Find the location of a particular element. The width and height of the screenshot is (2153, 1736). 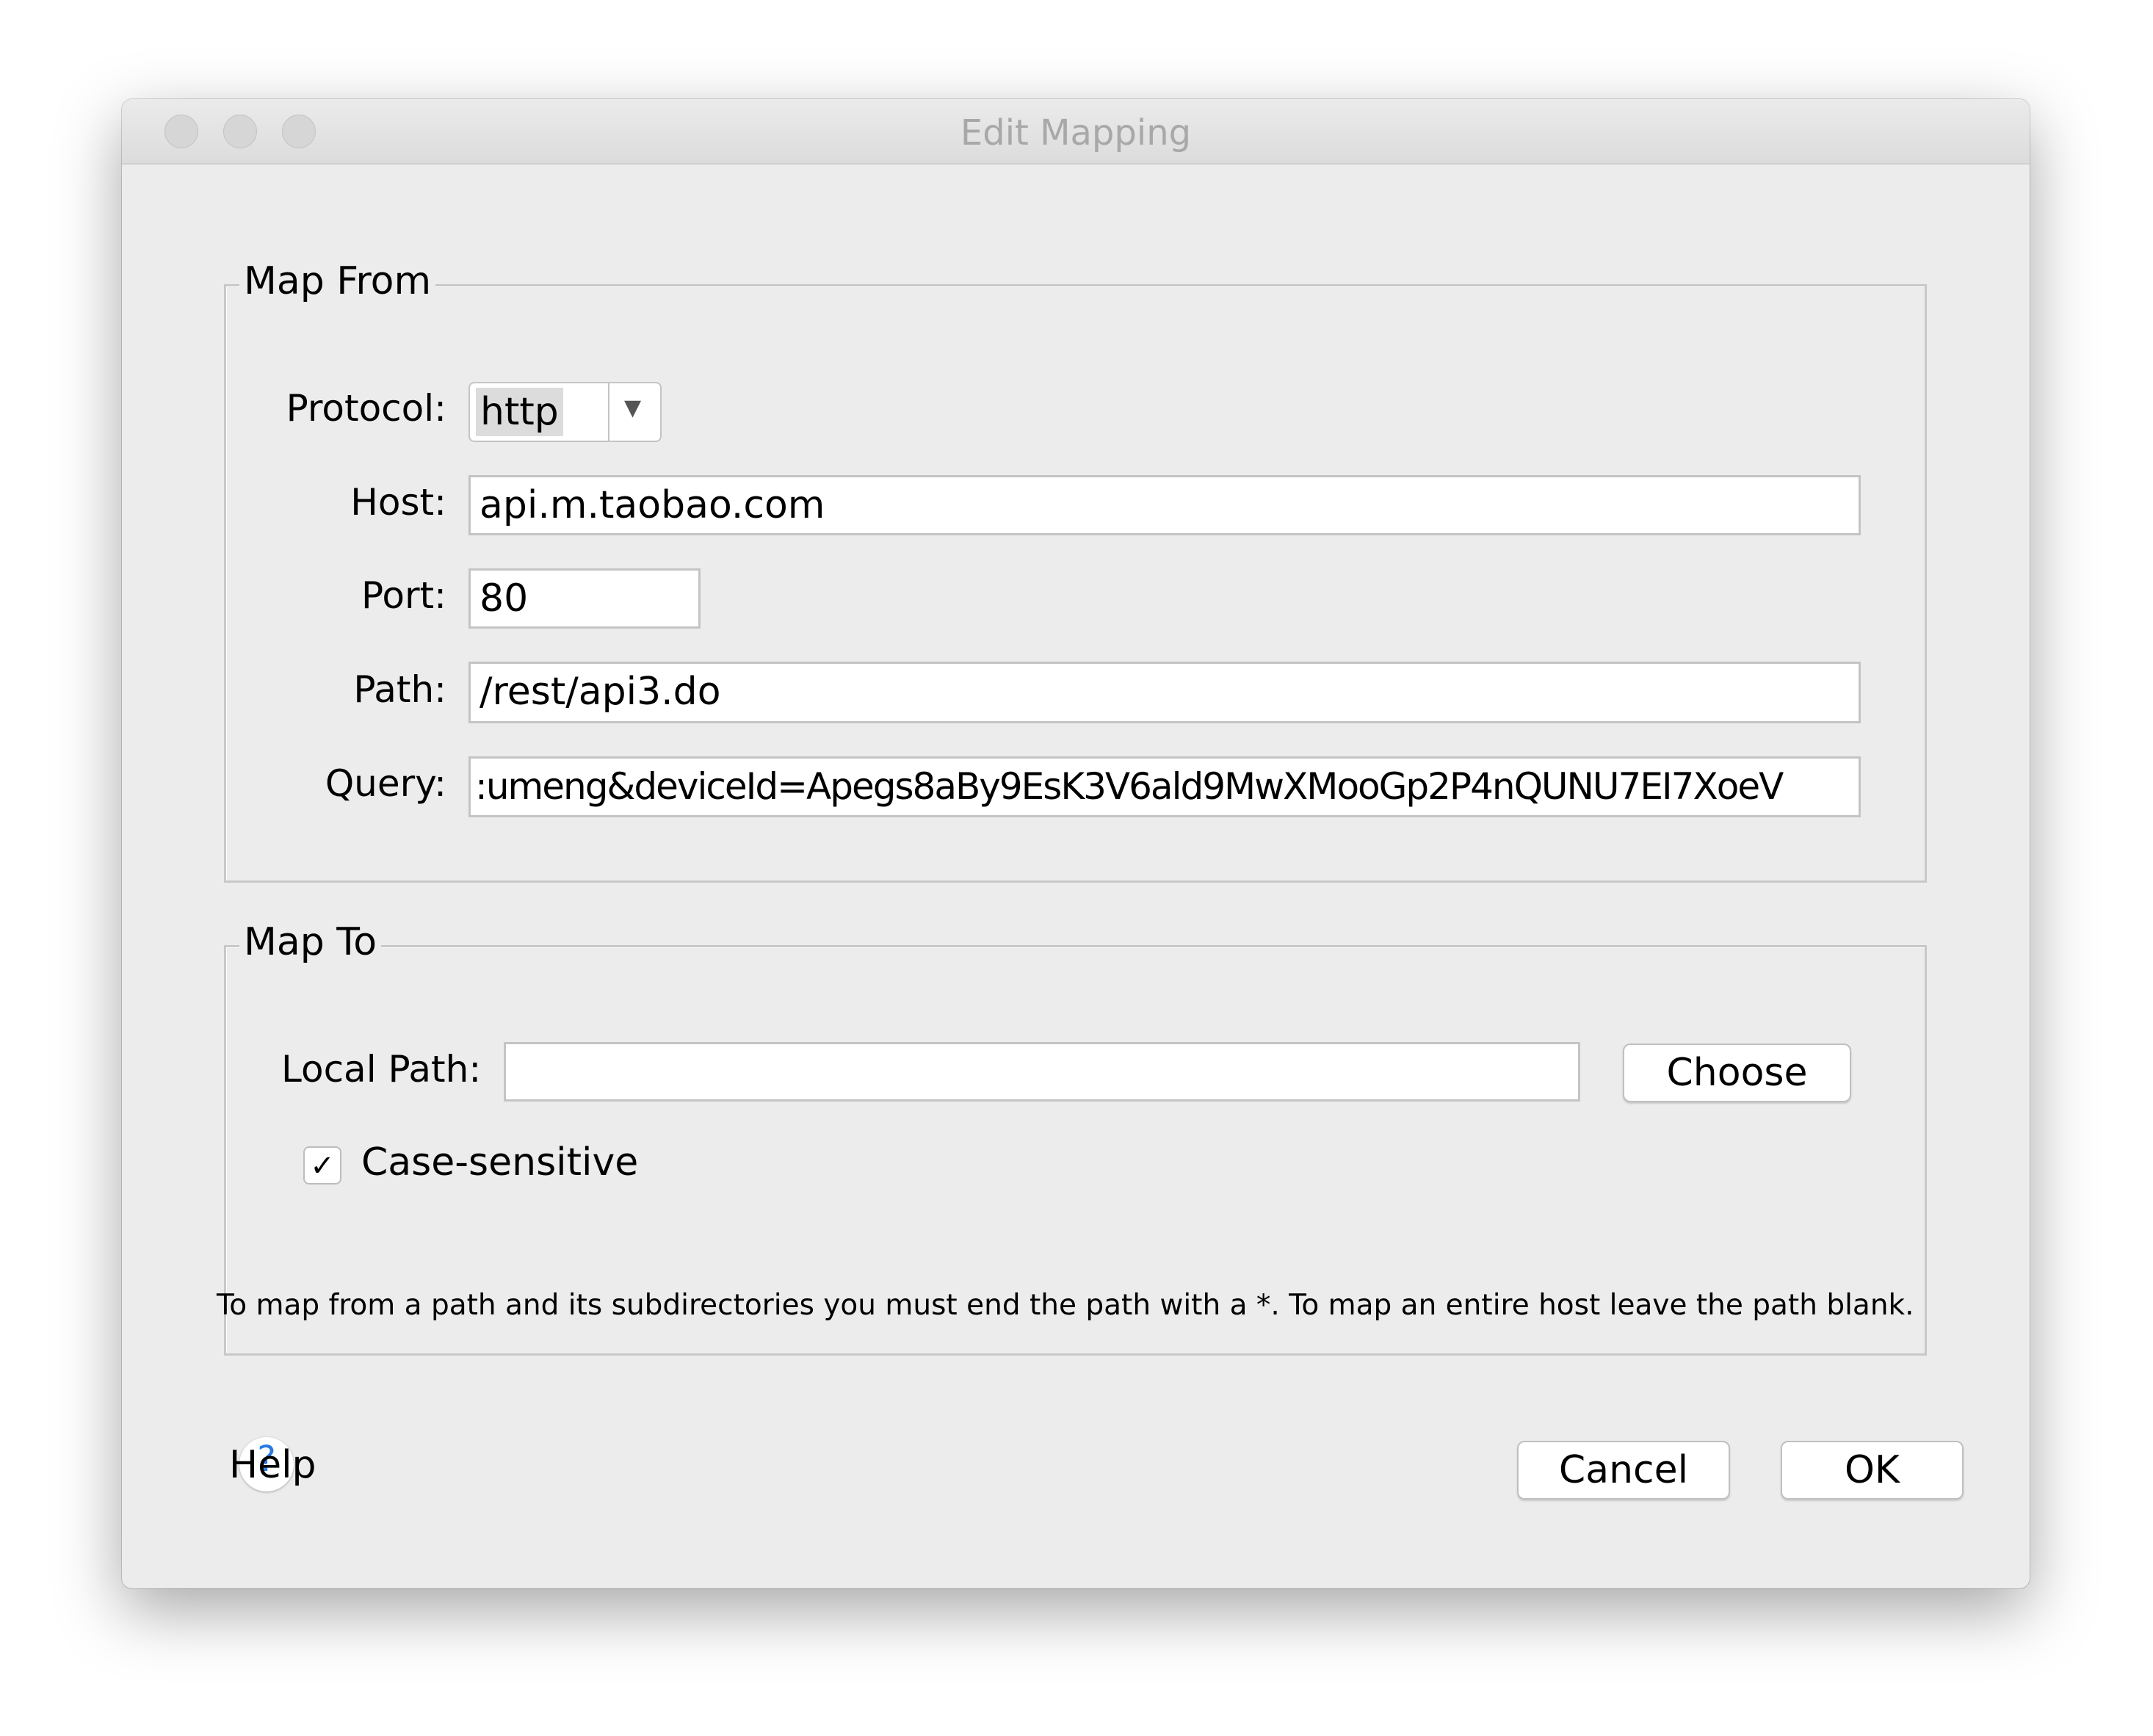

map-from-legend: Map From is located at coordinates (337, 281).